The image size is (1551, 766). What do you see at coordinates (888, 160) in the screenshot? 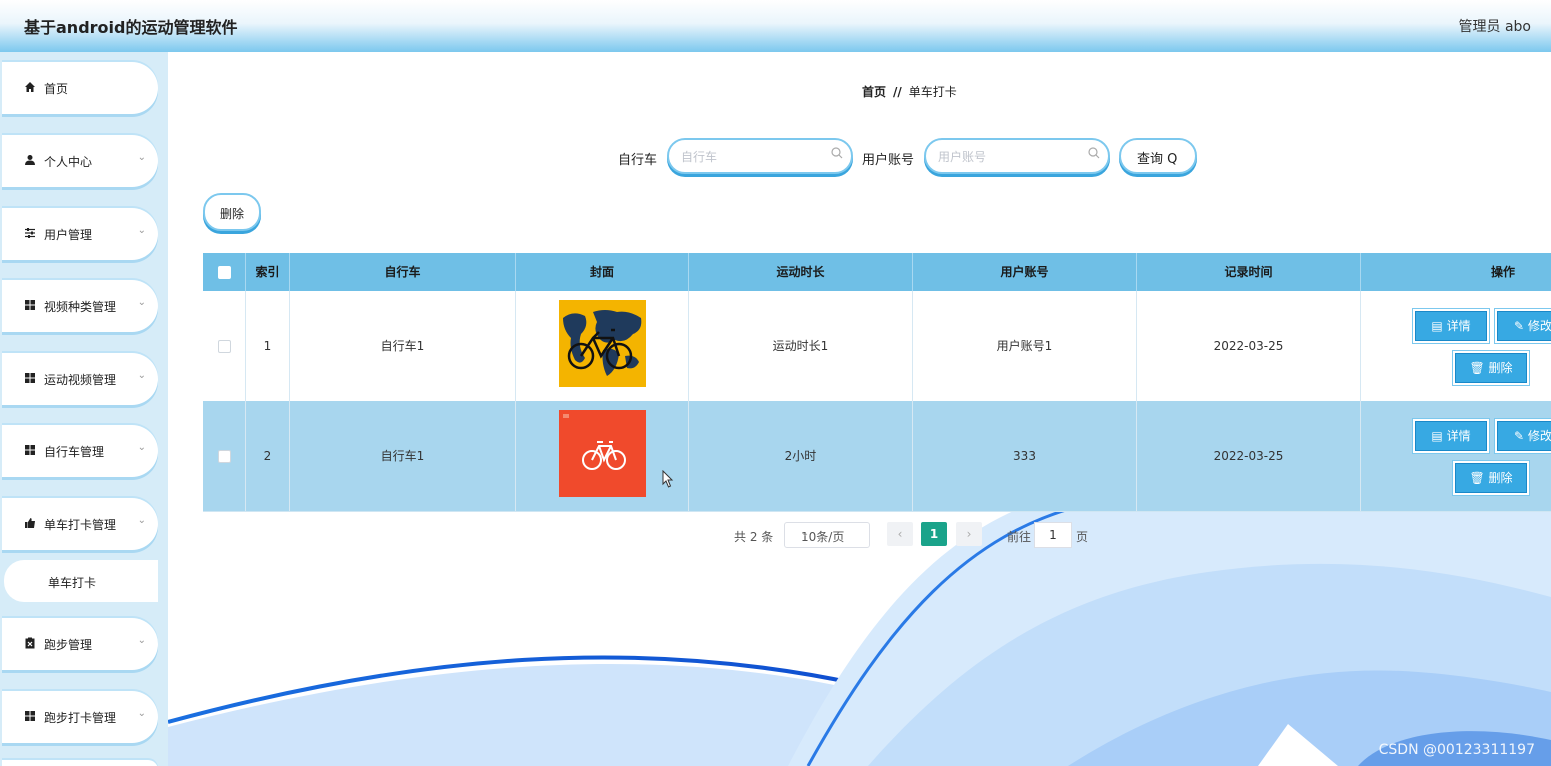
I see `account-search-label: 用户账号` at bounding box center [888, 160].